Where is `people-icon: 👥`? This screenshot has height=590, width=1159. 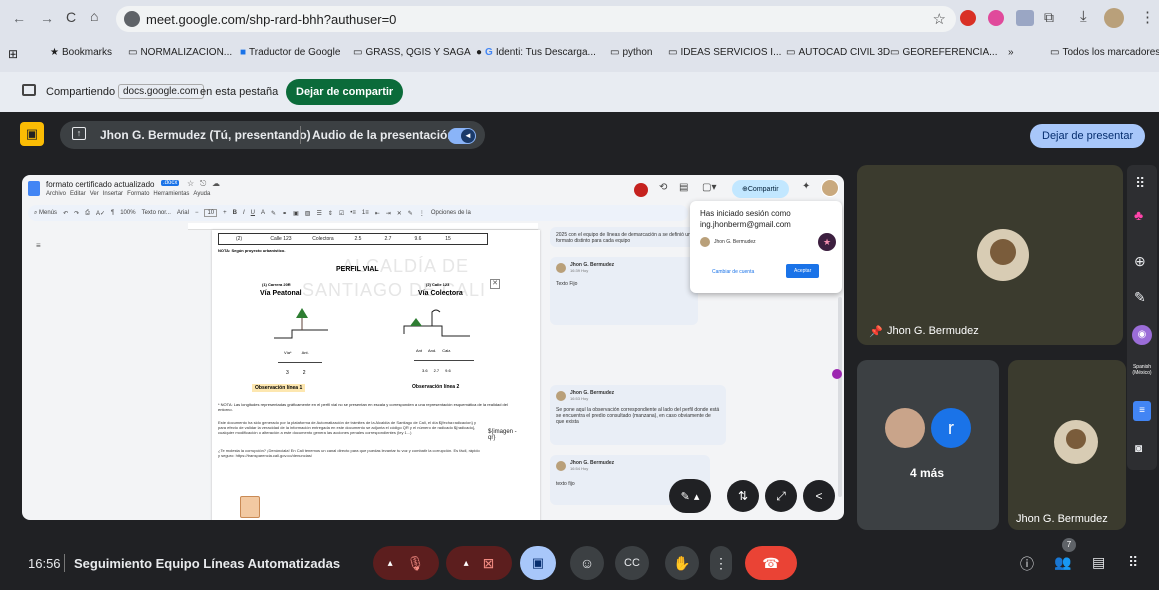 people-icon: 👥 is located at coordinates (1062, 562).